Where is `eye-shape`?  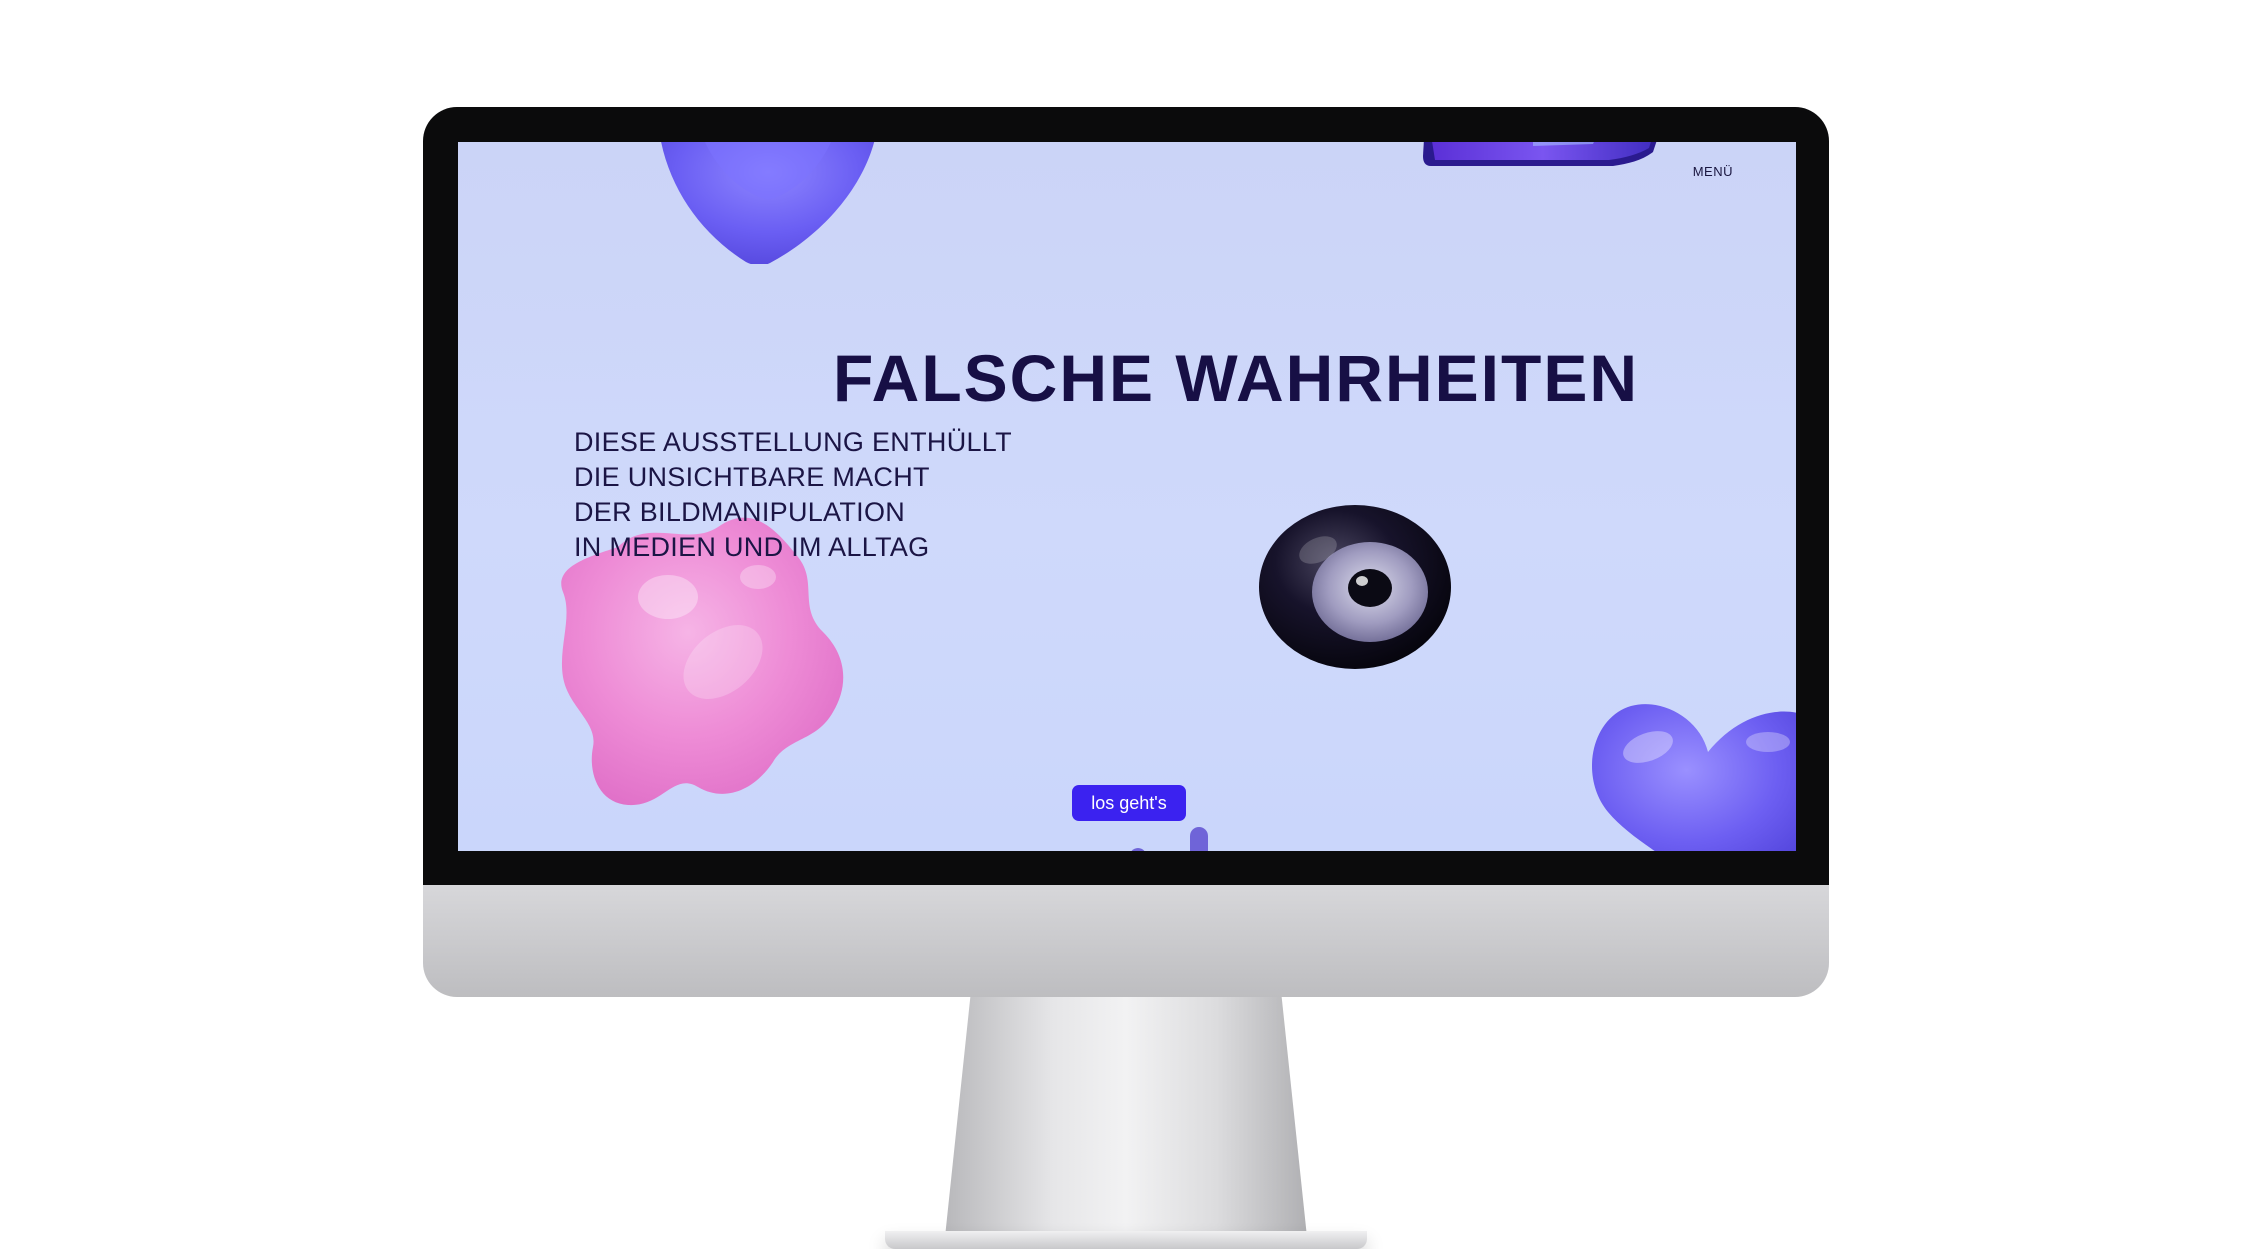
eye-shape is located at coordinates (1355, 587).